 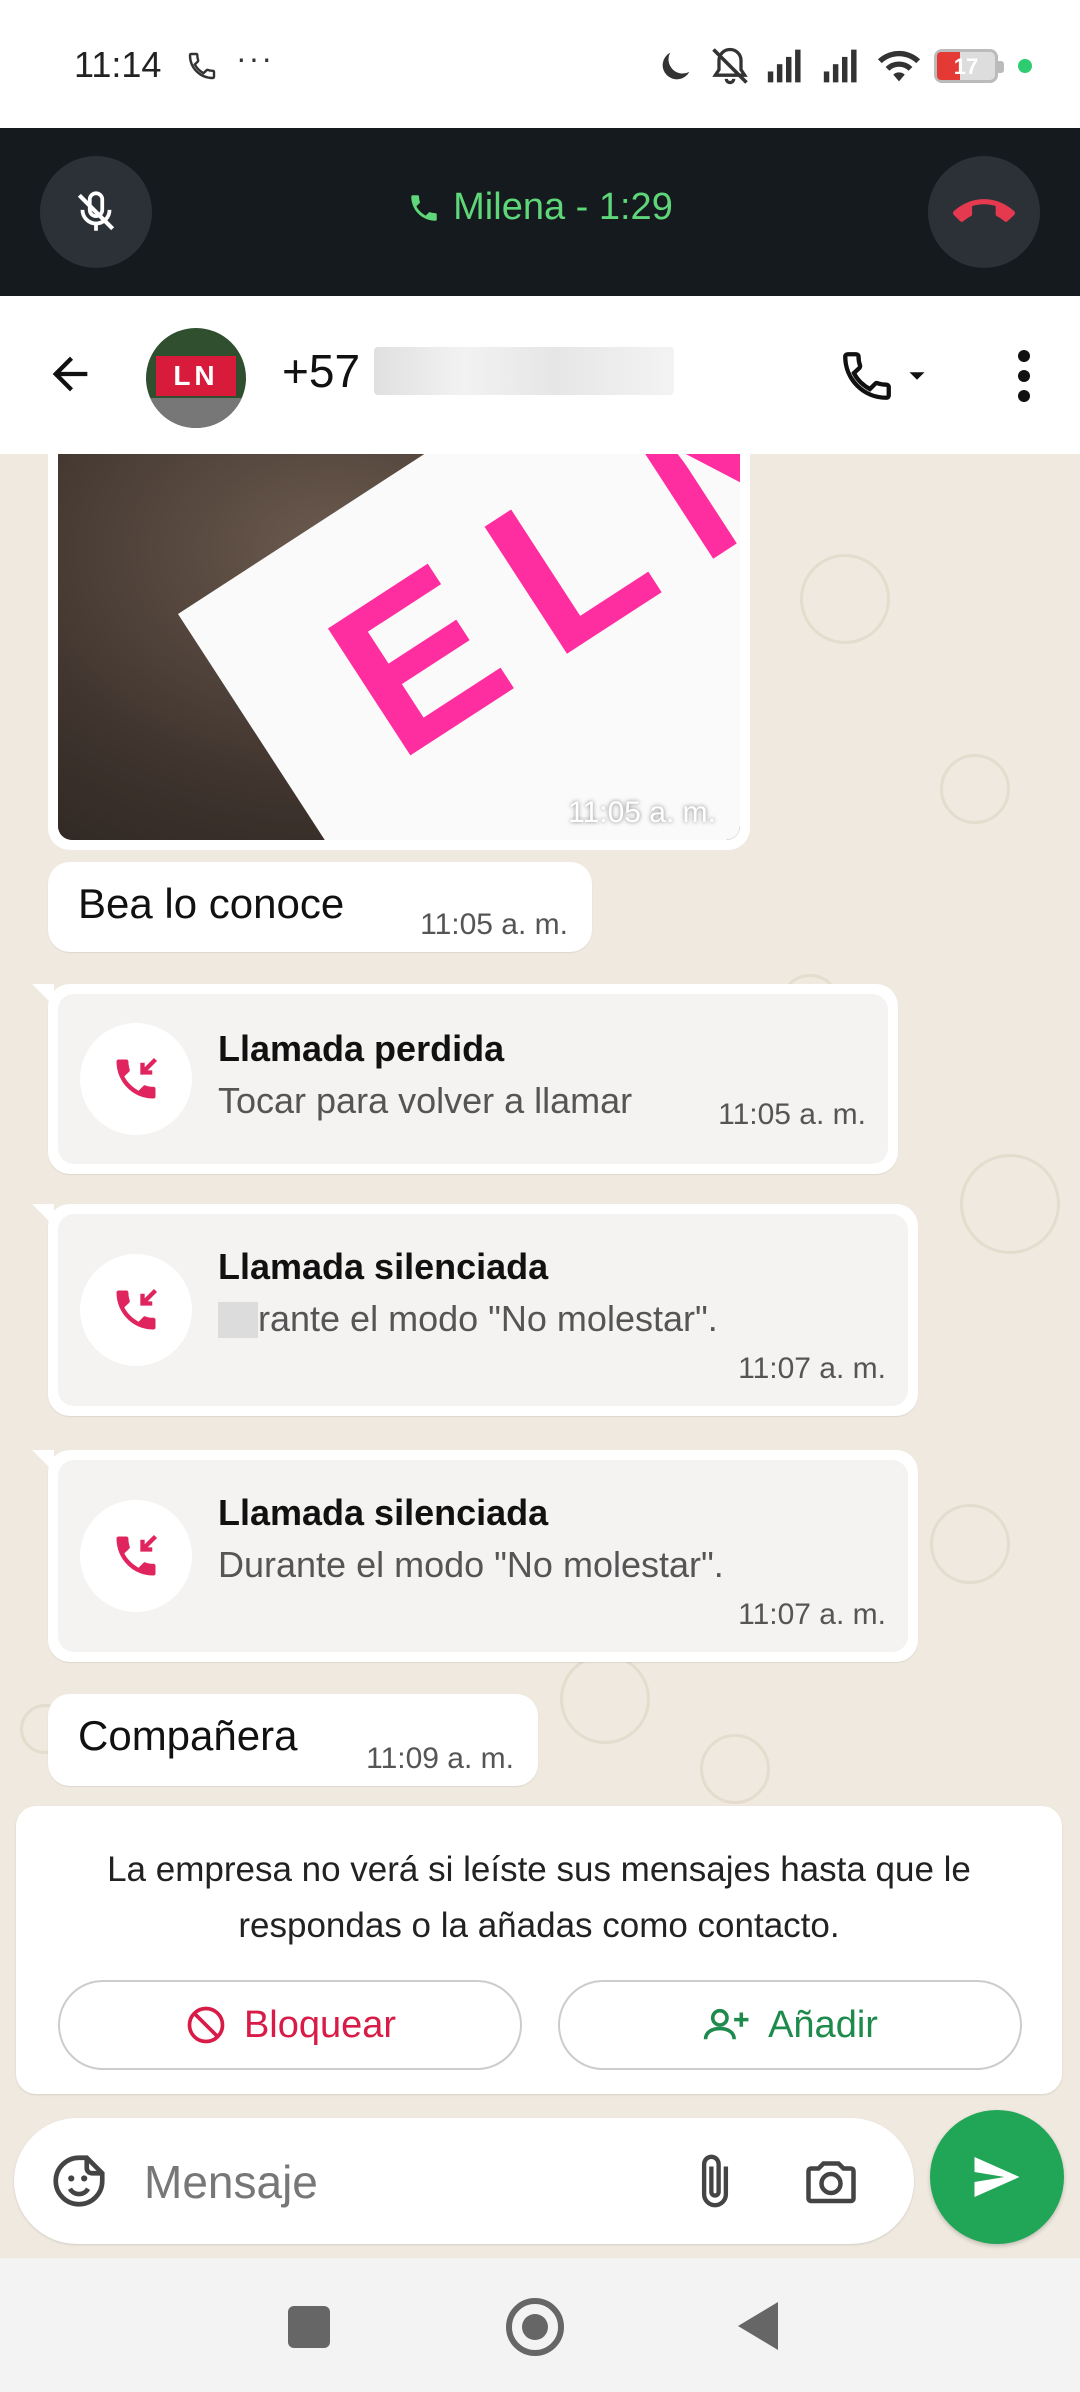 I want to click on system-back-button, so click(x=758, y=2326).